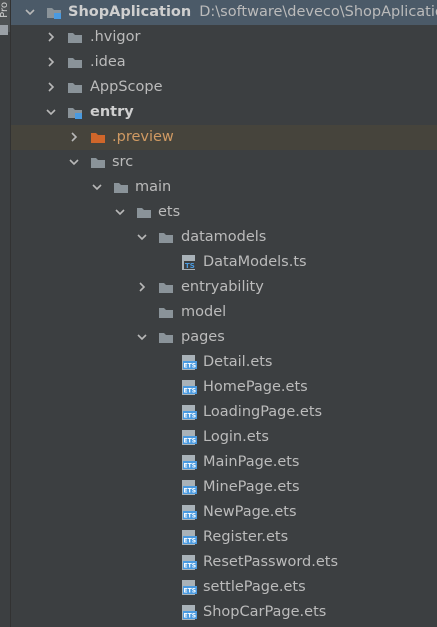 The height and width of the screenshot is (627, 437). I want to click on tree-item-label: ResetPassword.ets, so click(271, 562).